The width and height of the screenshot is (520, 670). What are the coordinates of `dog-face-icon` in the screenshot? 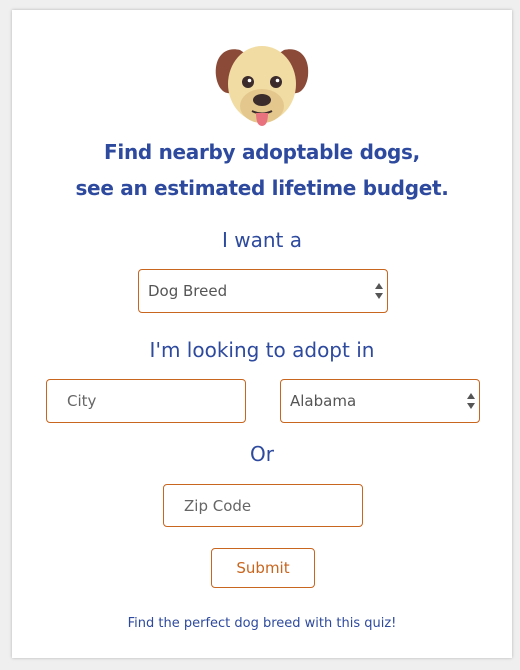 It's located at (262, 86).